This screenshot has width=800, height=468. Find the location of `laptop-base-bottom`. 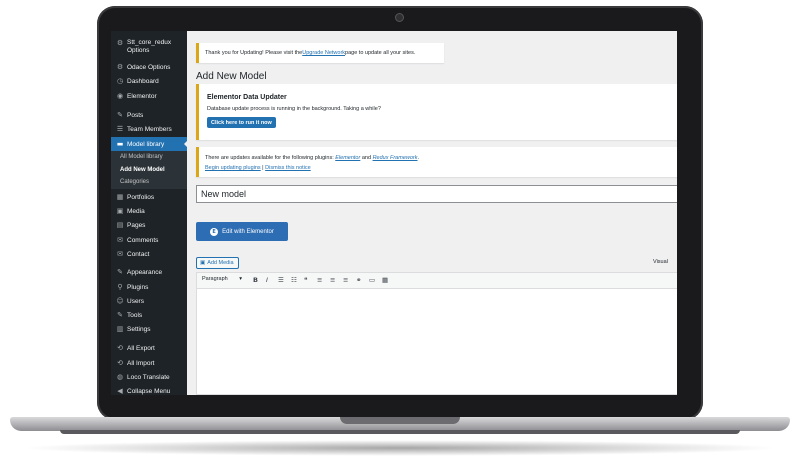

laptop-base-bottom is located at coordinates (400, 432).